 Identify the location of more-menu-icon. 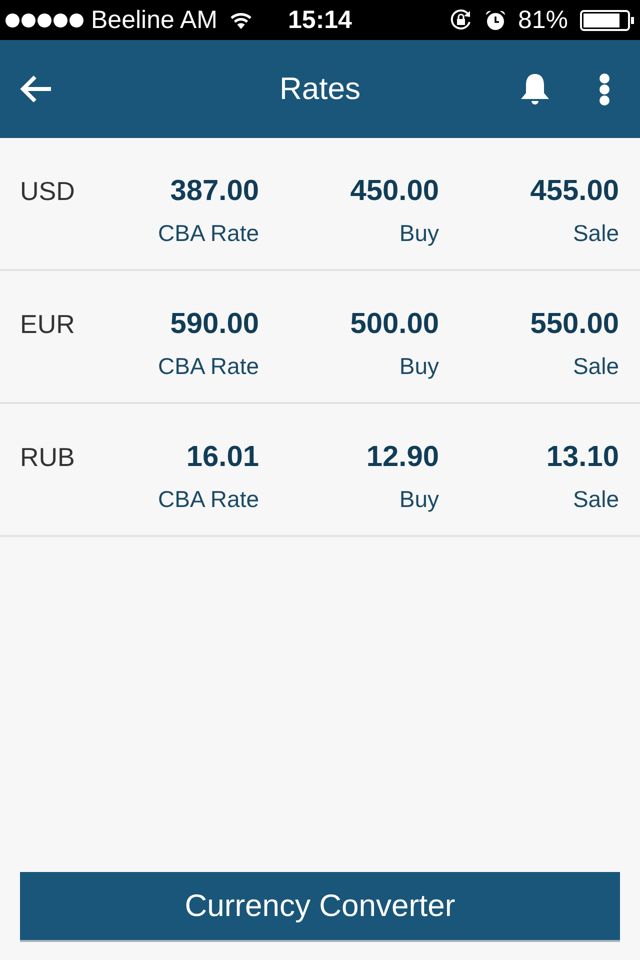
(604, 89).